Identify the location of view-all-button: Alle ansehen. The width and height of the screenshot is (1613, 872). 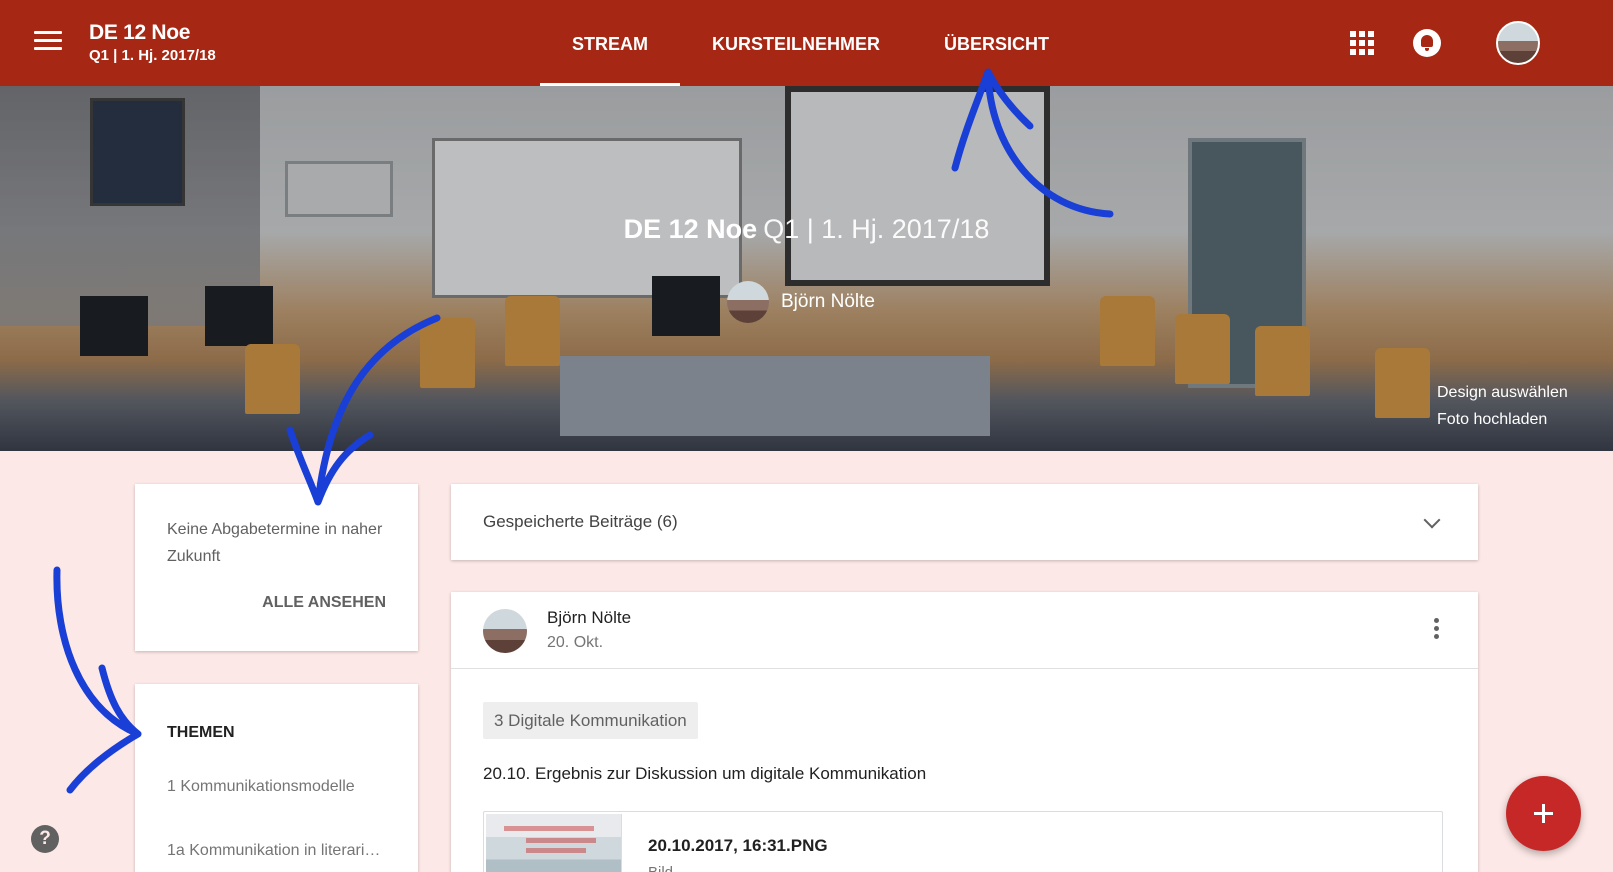
(324, 603).